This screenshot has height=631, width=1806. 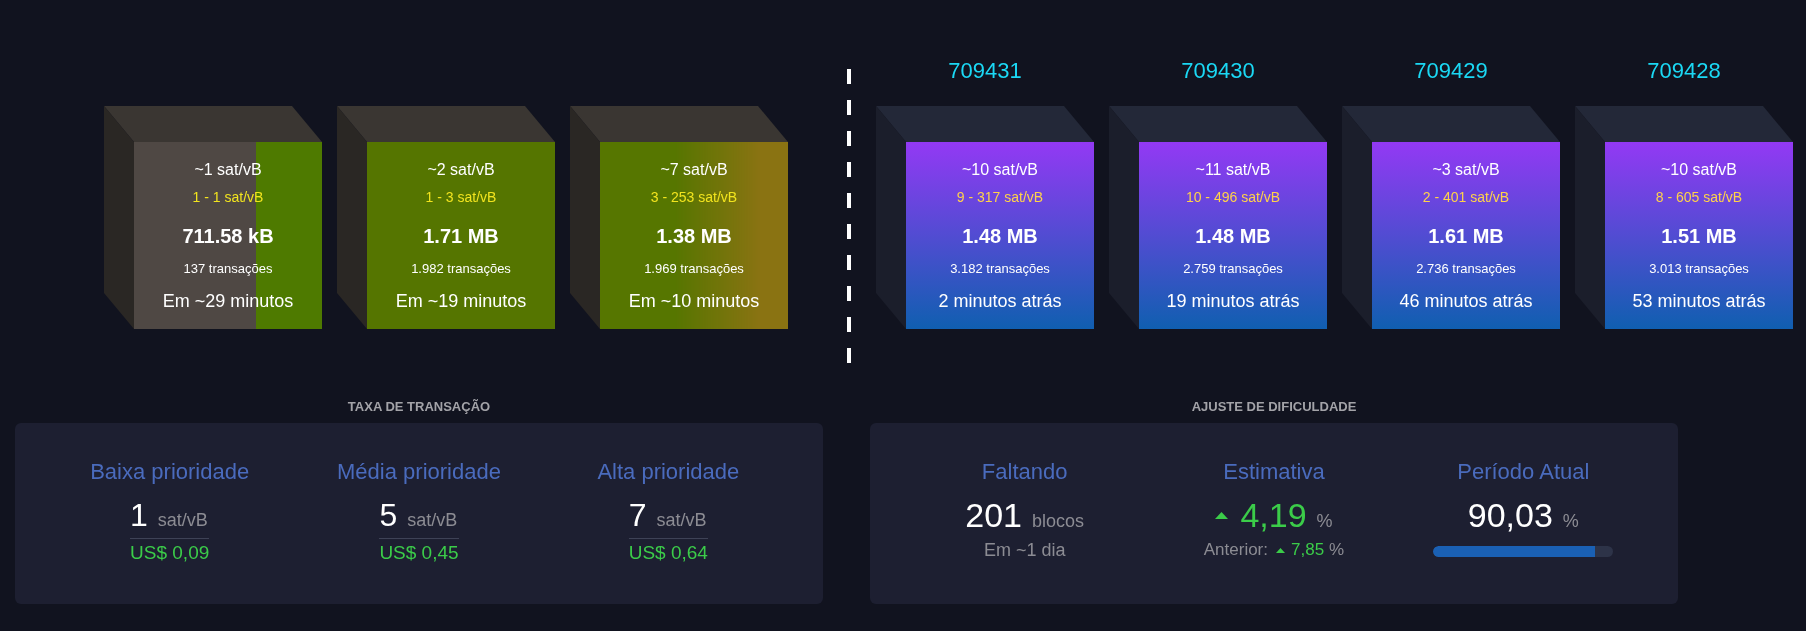 What do you see at coordinates (1273, 515) in the screenshot?
I see `stat-value: 4,19` at bounding box center [1273, 515].